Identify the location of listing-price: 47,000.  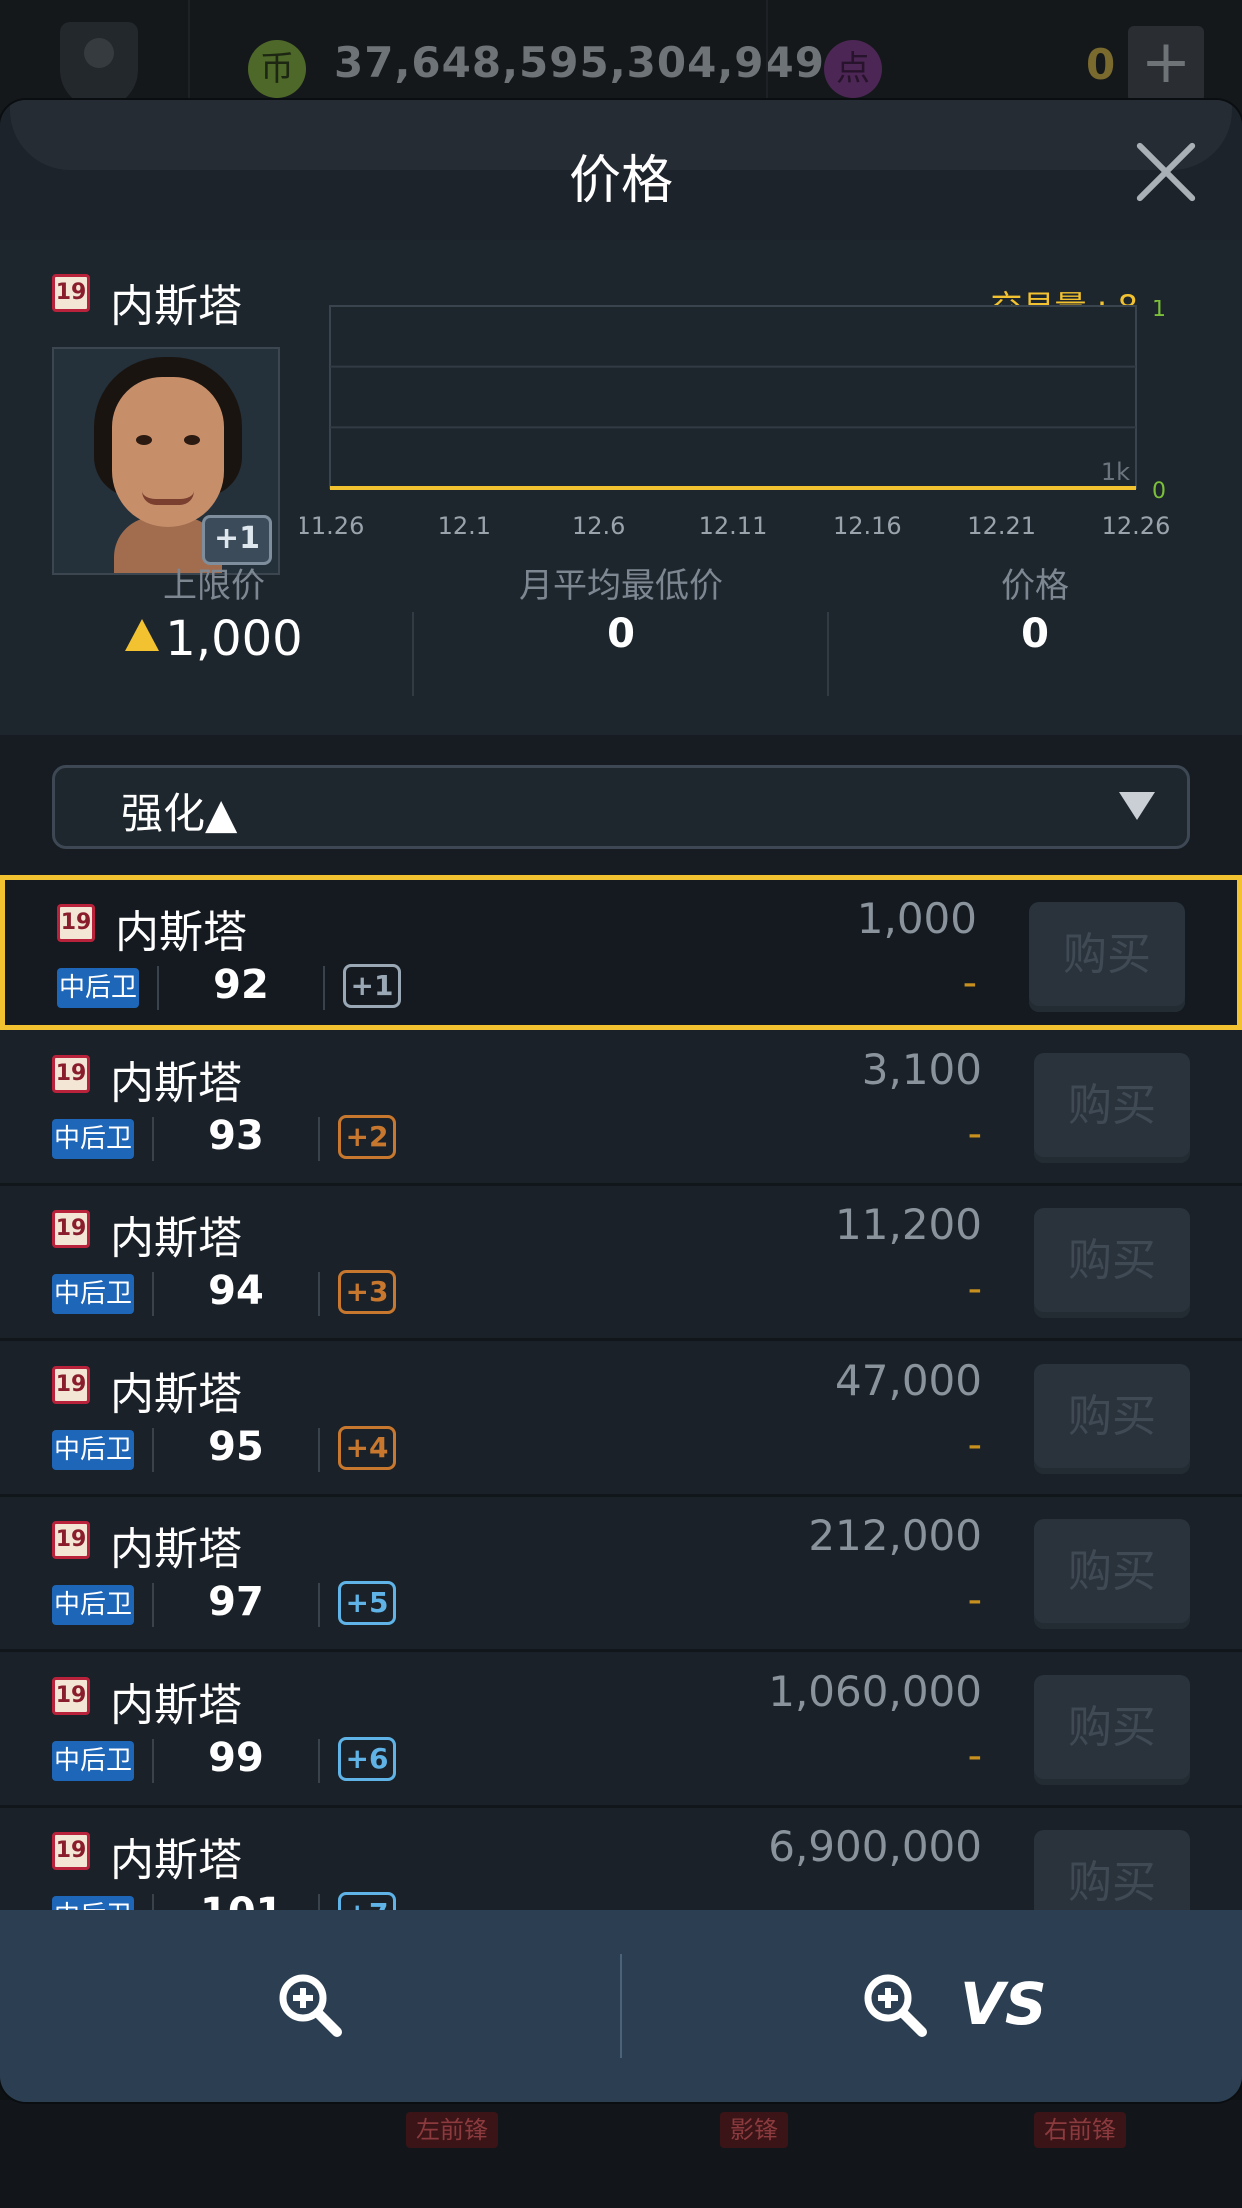
(908, 1380).